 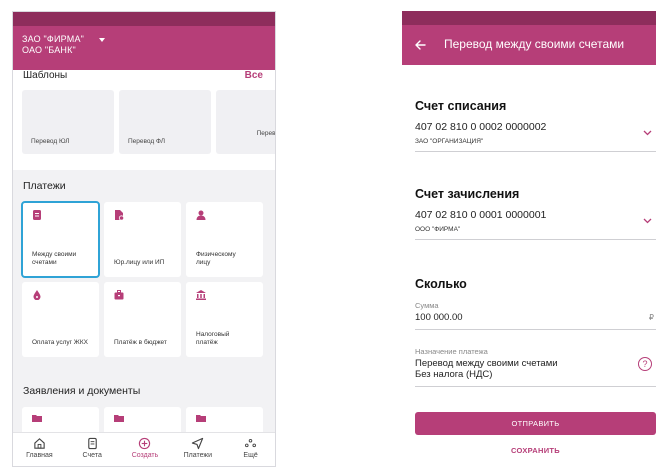 I want to click on payment-card-label: Налоговый платёж, so click(x=213, y=338).